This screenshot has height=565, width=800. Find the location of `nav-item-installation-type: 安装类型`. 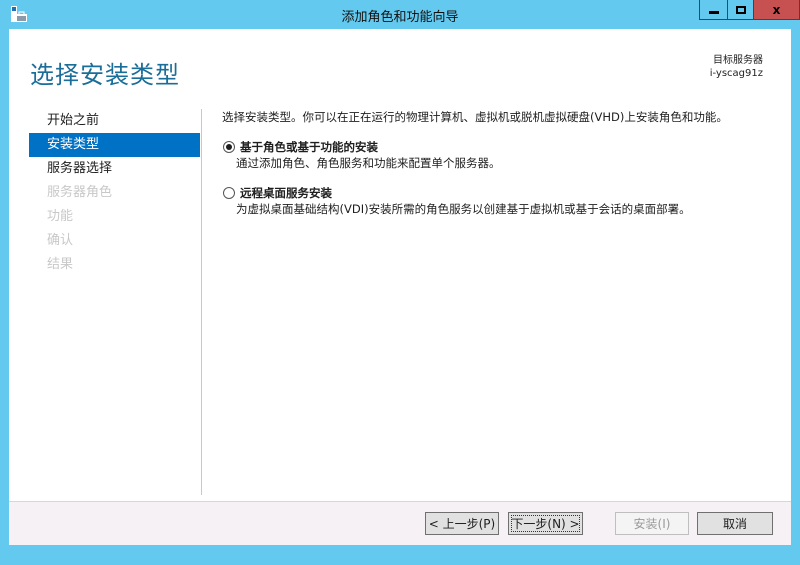

nav-item-installation-type: 安装类型 is located at coordinates (114, 145).